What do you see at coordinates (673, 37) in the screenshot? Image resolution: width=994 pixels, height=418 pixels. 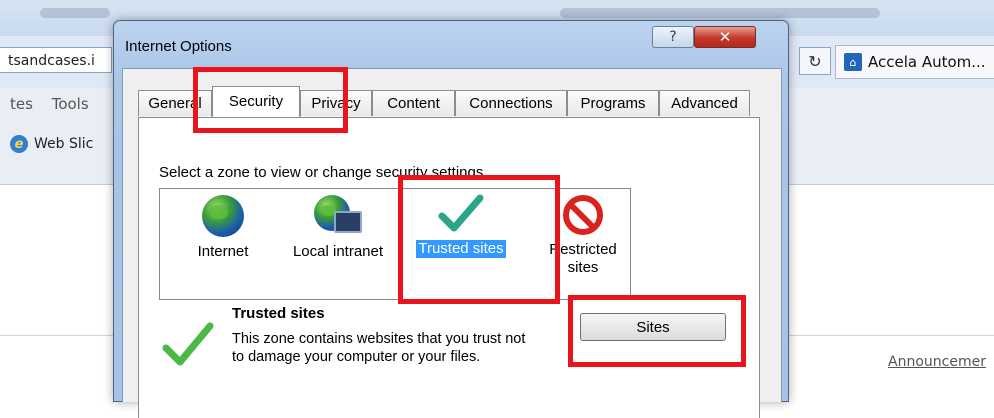 I see `help-button: ?` at bounding box center [673, 37].